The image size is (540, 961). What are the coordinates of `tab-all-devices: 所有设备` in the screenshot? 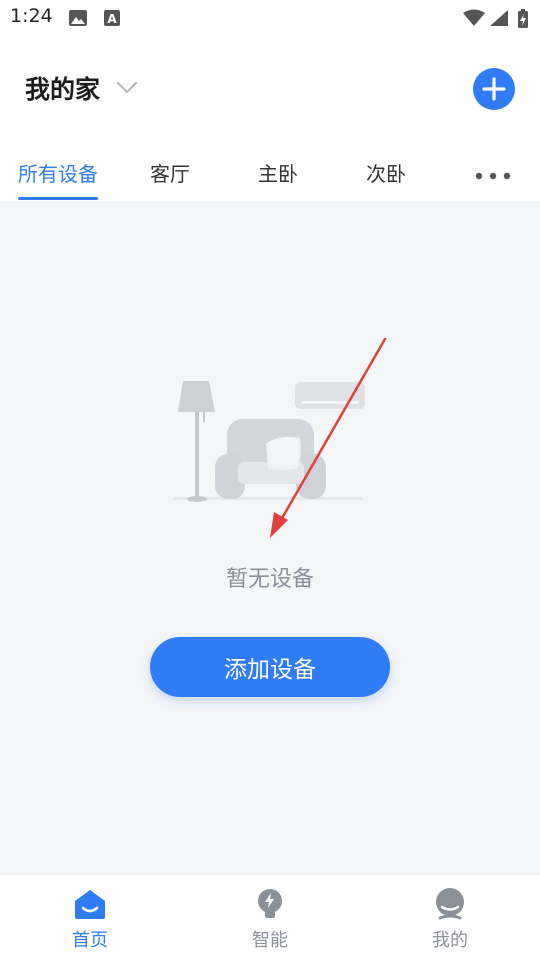 It's located at (58, 172).